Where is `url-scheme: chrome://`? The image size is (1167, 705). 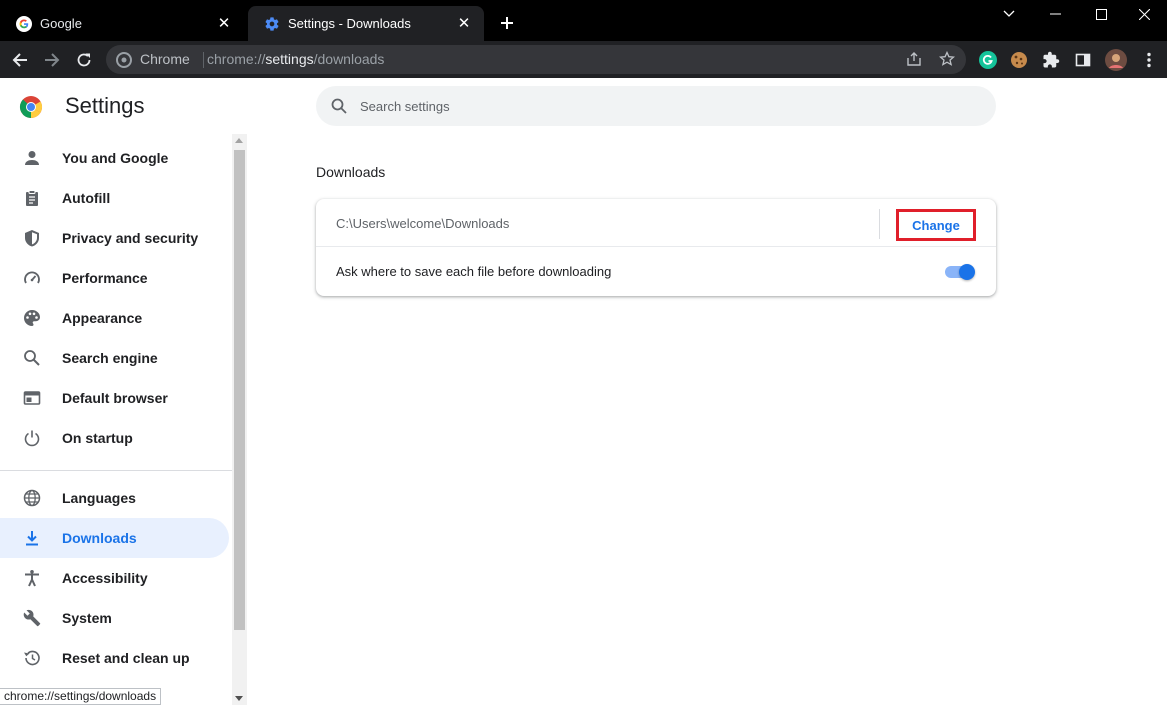 url-scheme: chrome:// is located at coordinates (236, 59).